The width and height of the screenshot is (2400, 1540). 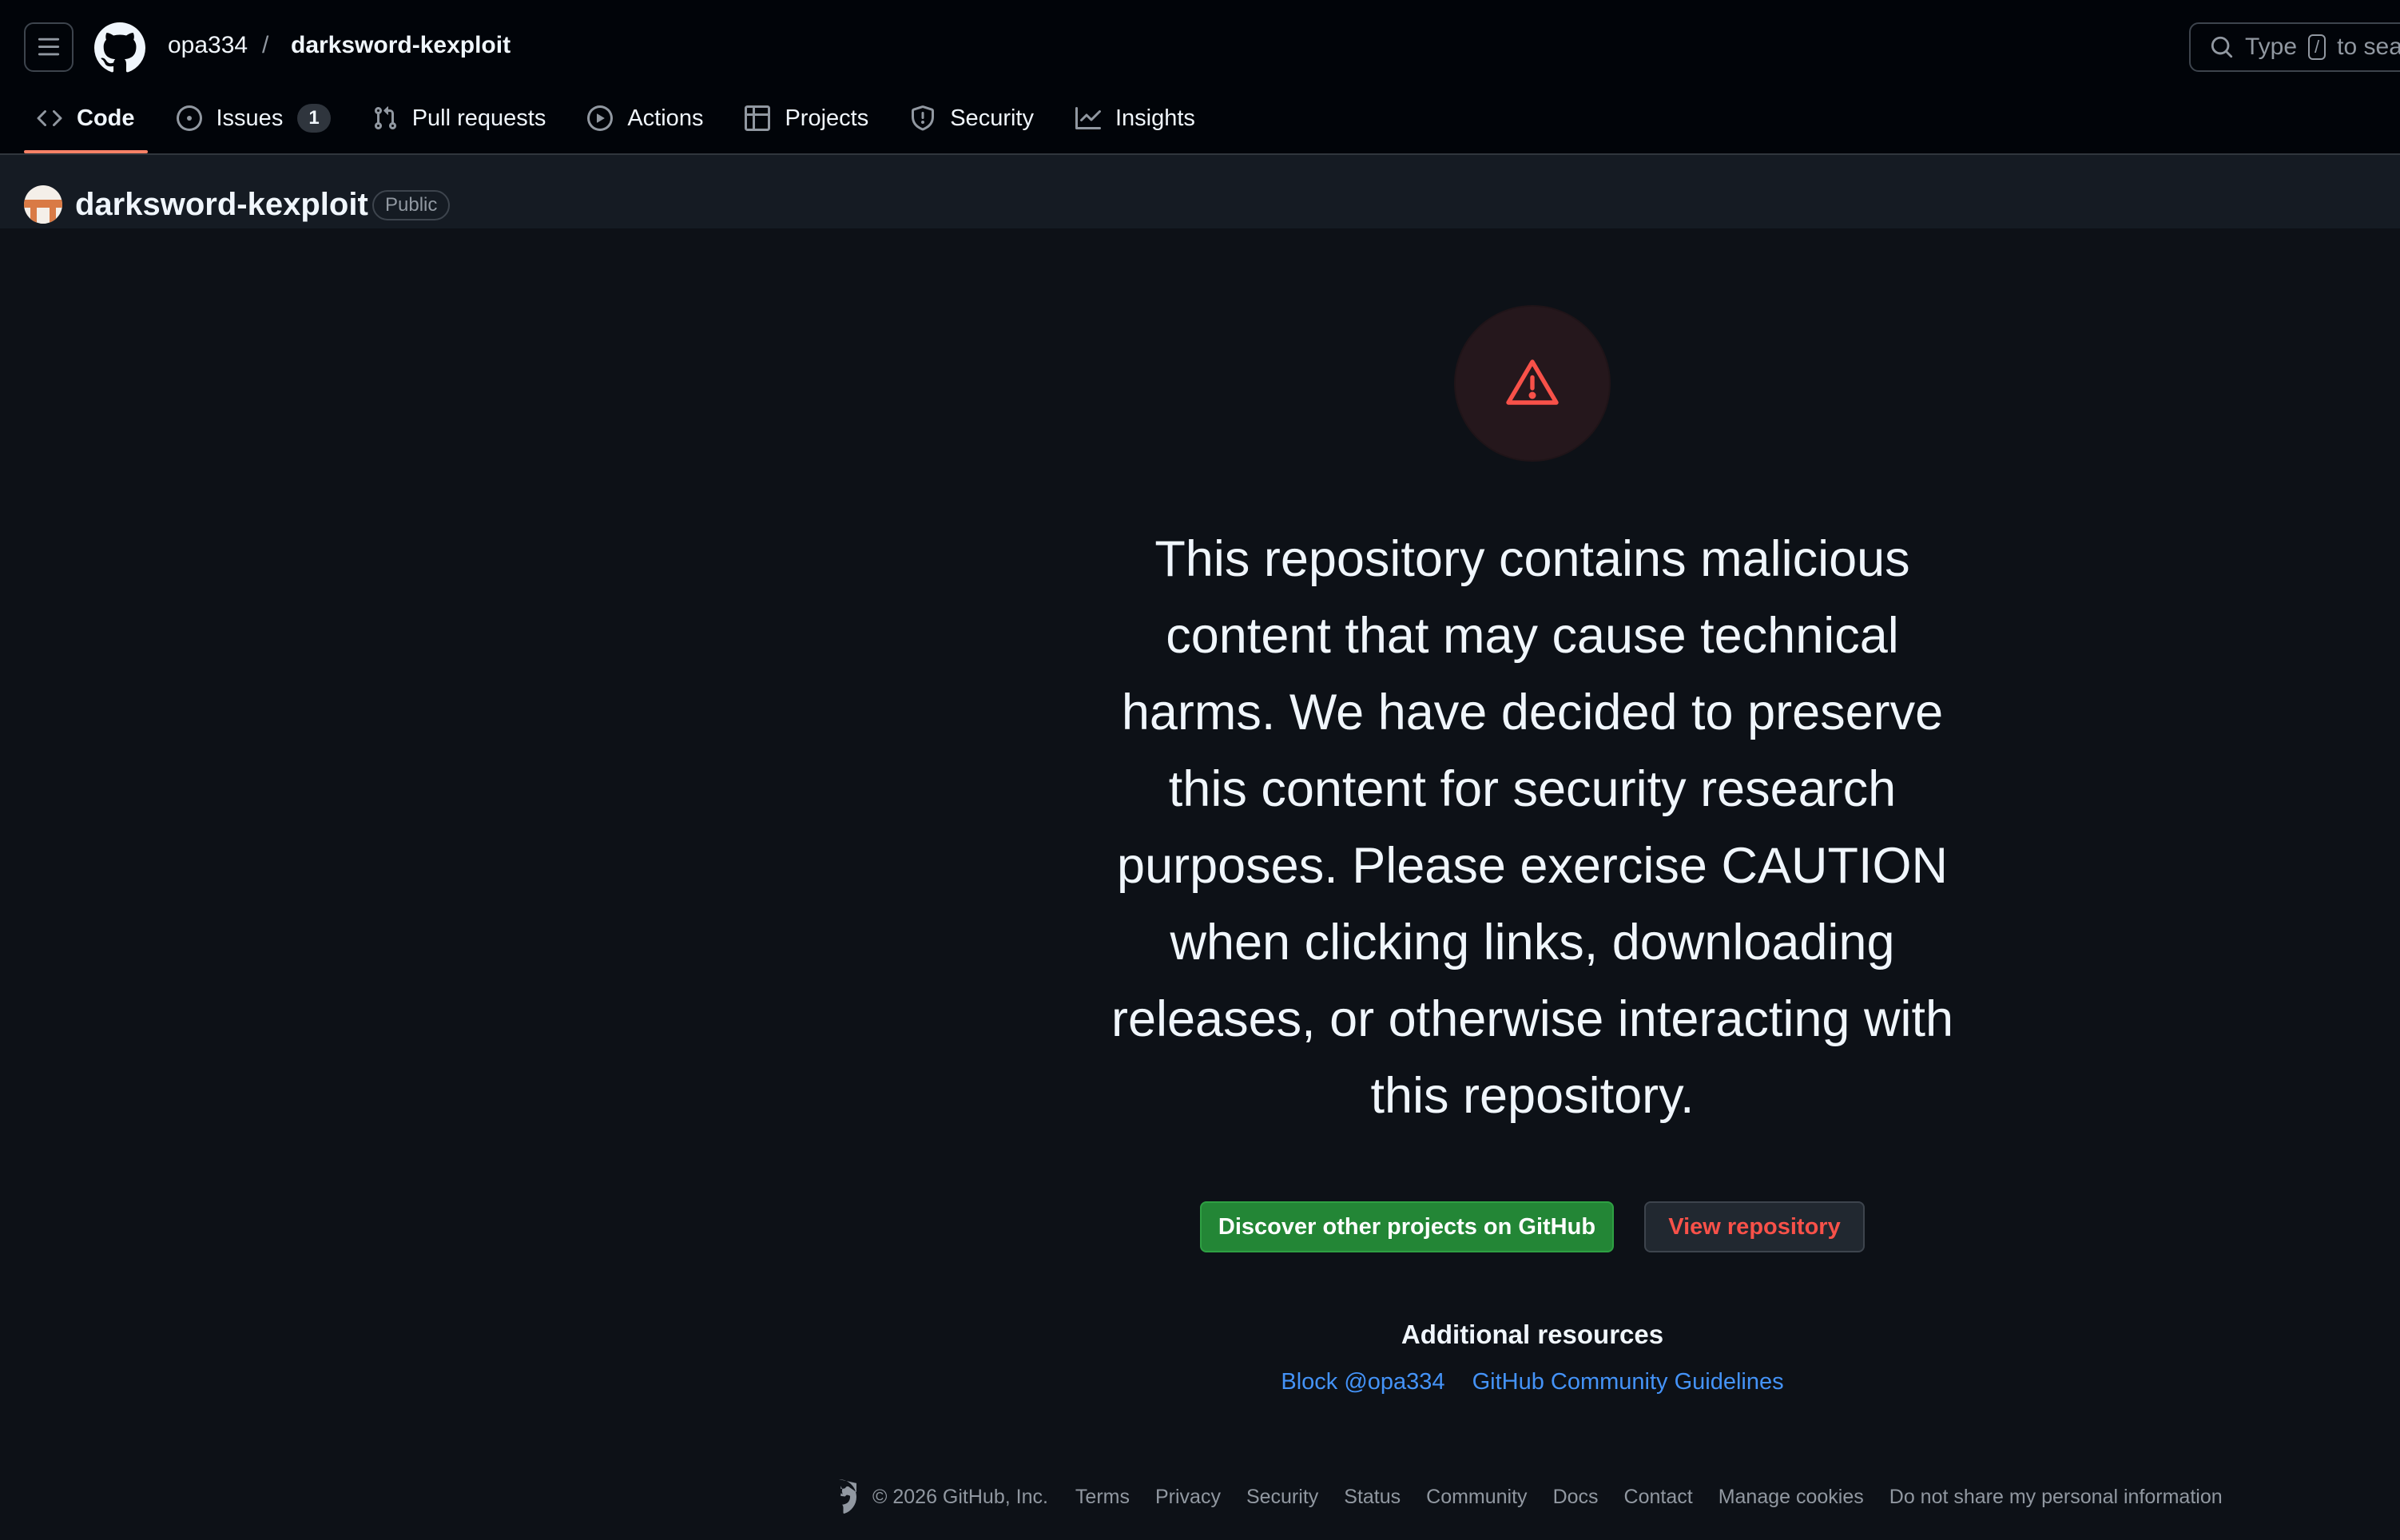 I want to click on table-icon, so click(x=758, y=118).